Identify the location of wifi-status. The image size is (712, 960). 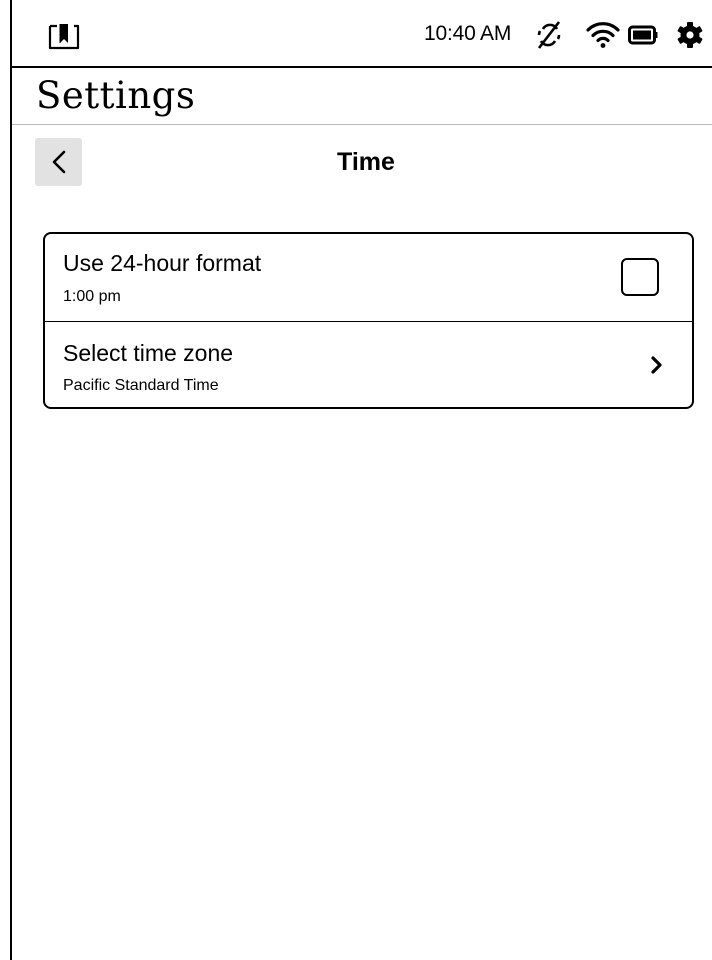
(603, 35).